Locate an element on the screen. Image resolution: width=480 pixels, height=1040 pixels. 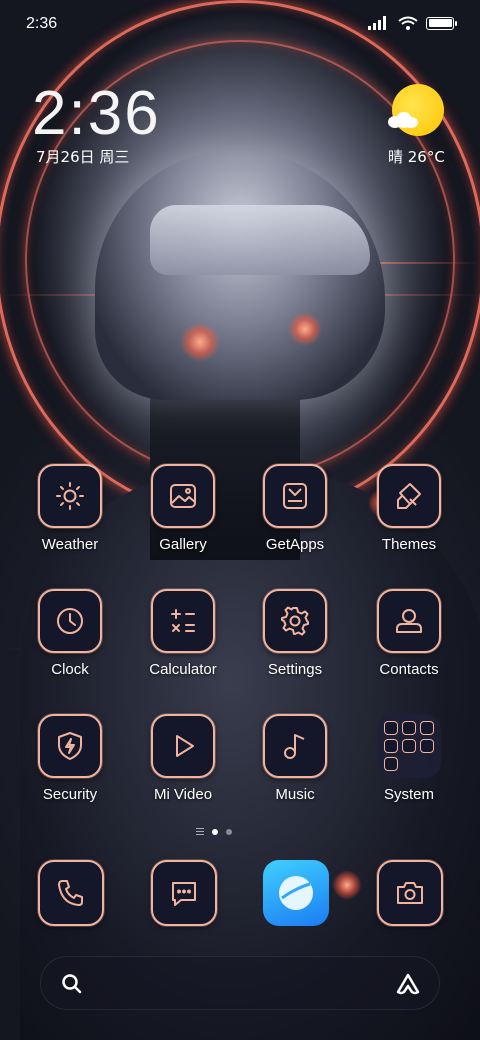
dock-messages is located at coordinates (184, 894).